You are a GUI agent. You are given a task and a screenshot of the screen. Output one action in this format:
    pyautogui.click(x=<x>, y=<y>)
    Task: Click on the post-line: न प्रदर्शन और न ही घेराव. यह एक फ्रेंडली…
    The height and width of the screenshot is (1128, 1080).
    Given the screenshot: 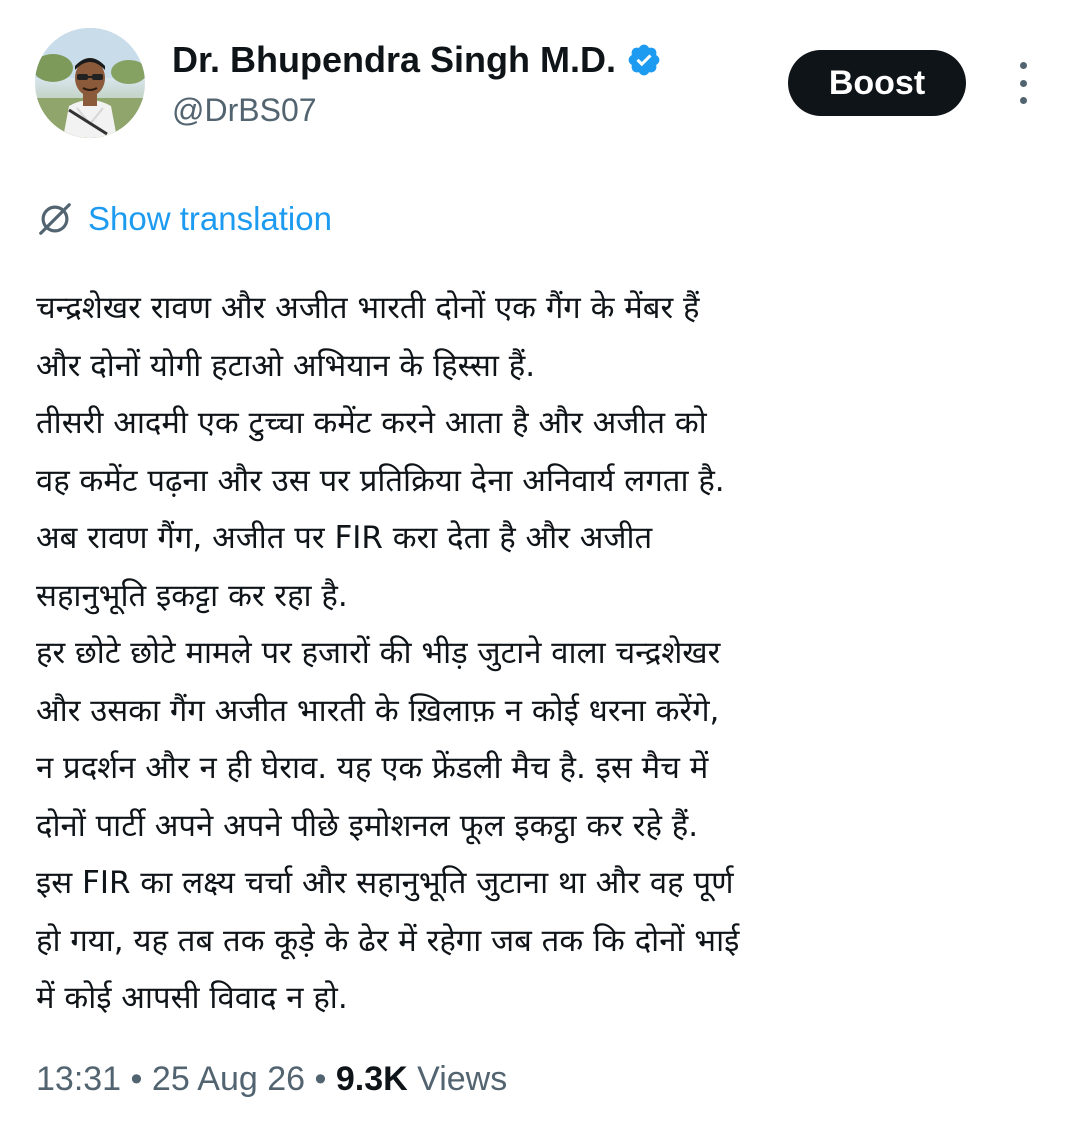 What is the action you would take?
    pyautogui.click(x=372, y=768)
    